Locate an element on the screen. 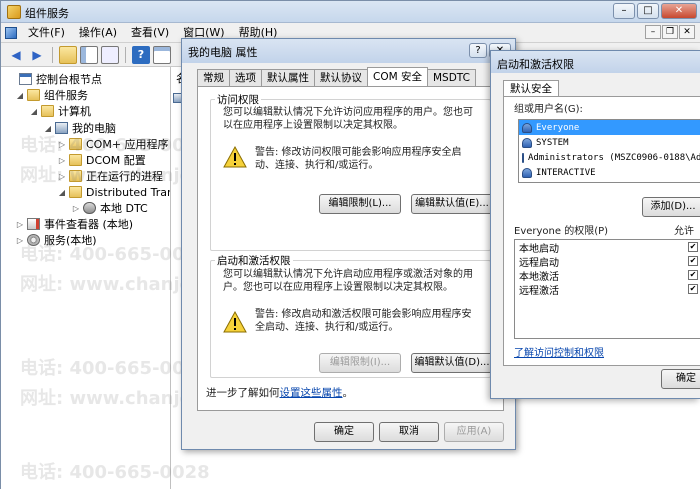 This screenshot has height=489, width=700. show-hide-tree-icon is located at coordinates (89, 54).